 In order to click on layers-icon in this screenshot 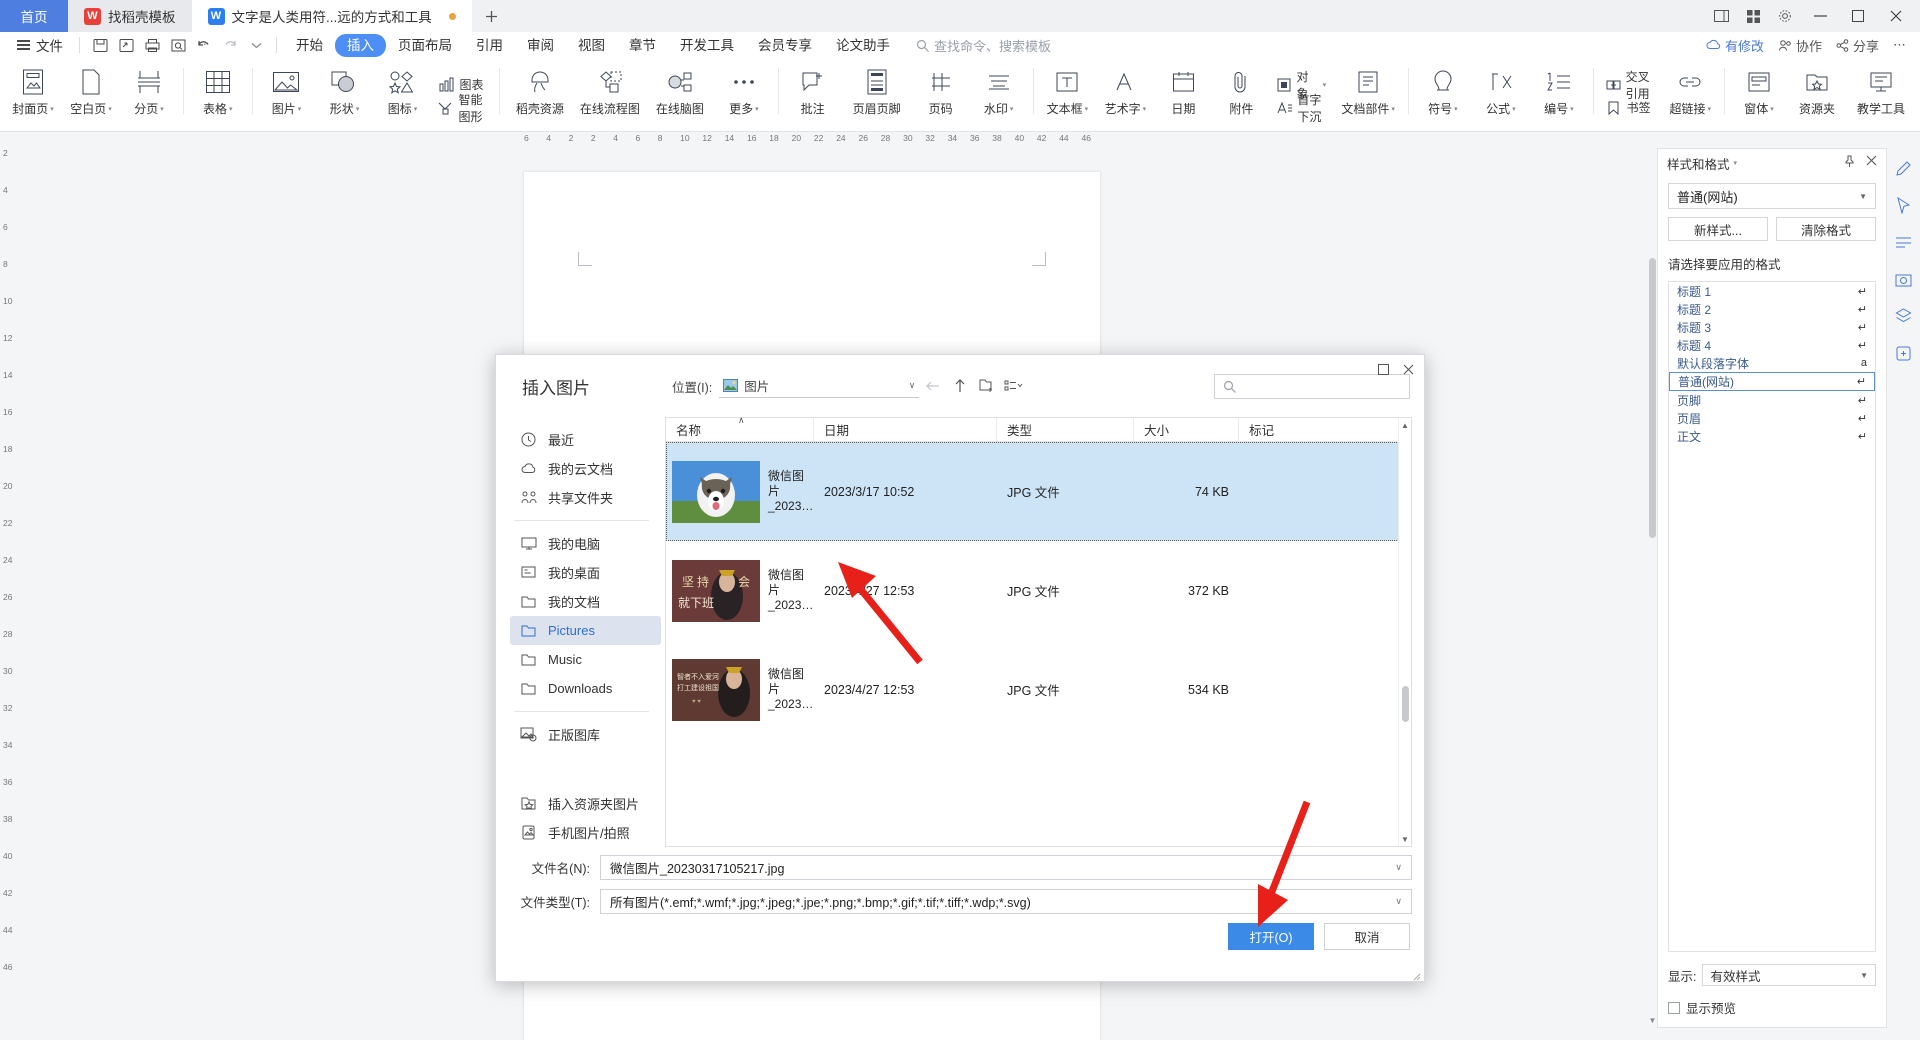, I will do `click(1904, 316)`.